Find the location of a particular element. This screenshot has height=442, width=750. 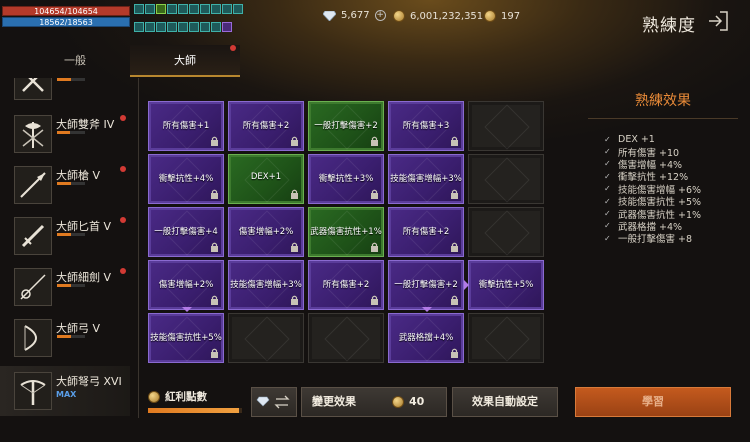

sidebar-item-5: 大師弓 V is located at coordinates (65, 338).